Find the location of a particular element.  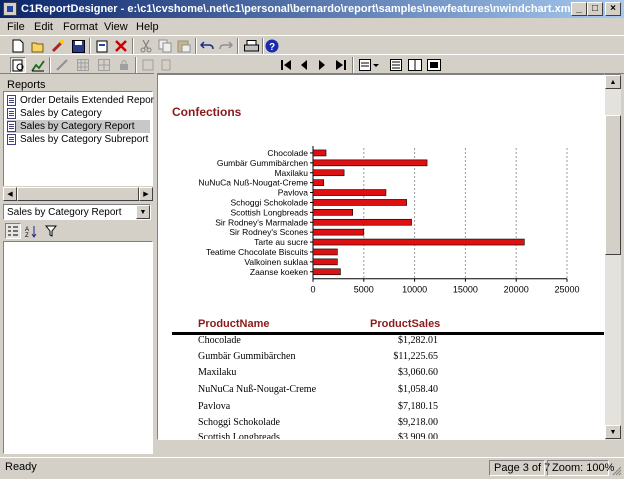

reports-horizontal-scrollbar: ◀ ▶ is located at coordinates (78, 193).